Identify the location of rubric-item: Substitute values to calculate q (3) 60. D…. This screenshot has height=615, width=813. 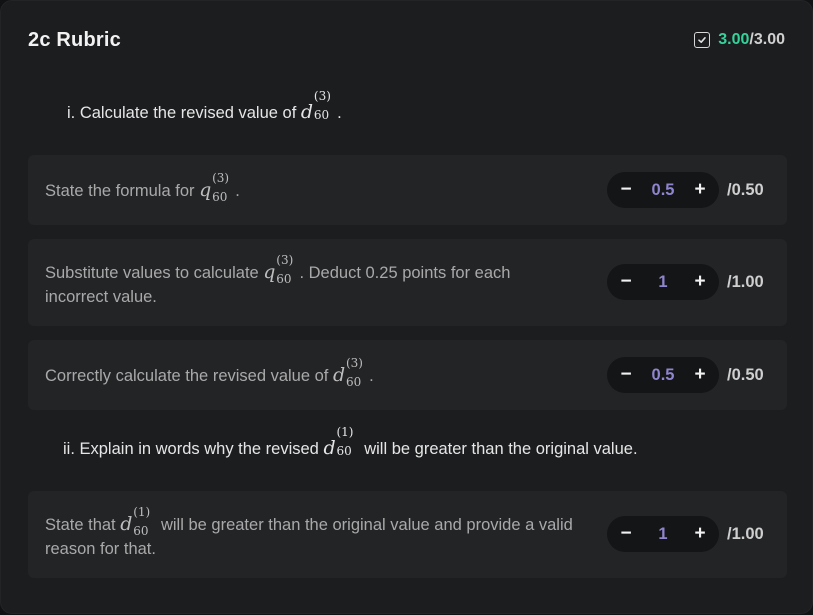
(407, 282).